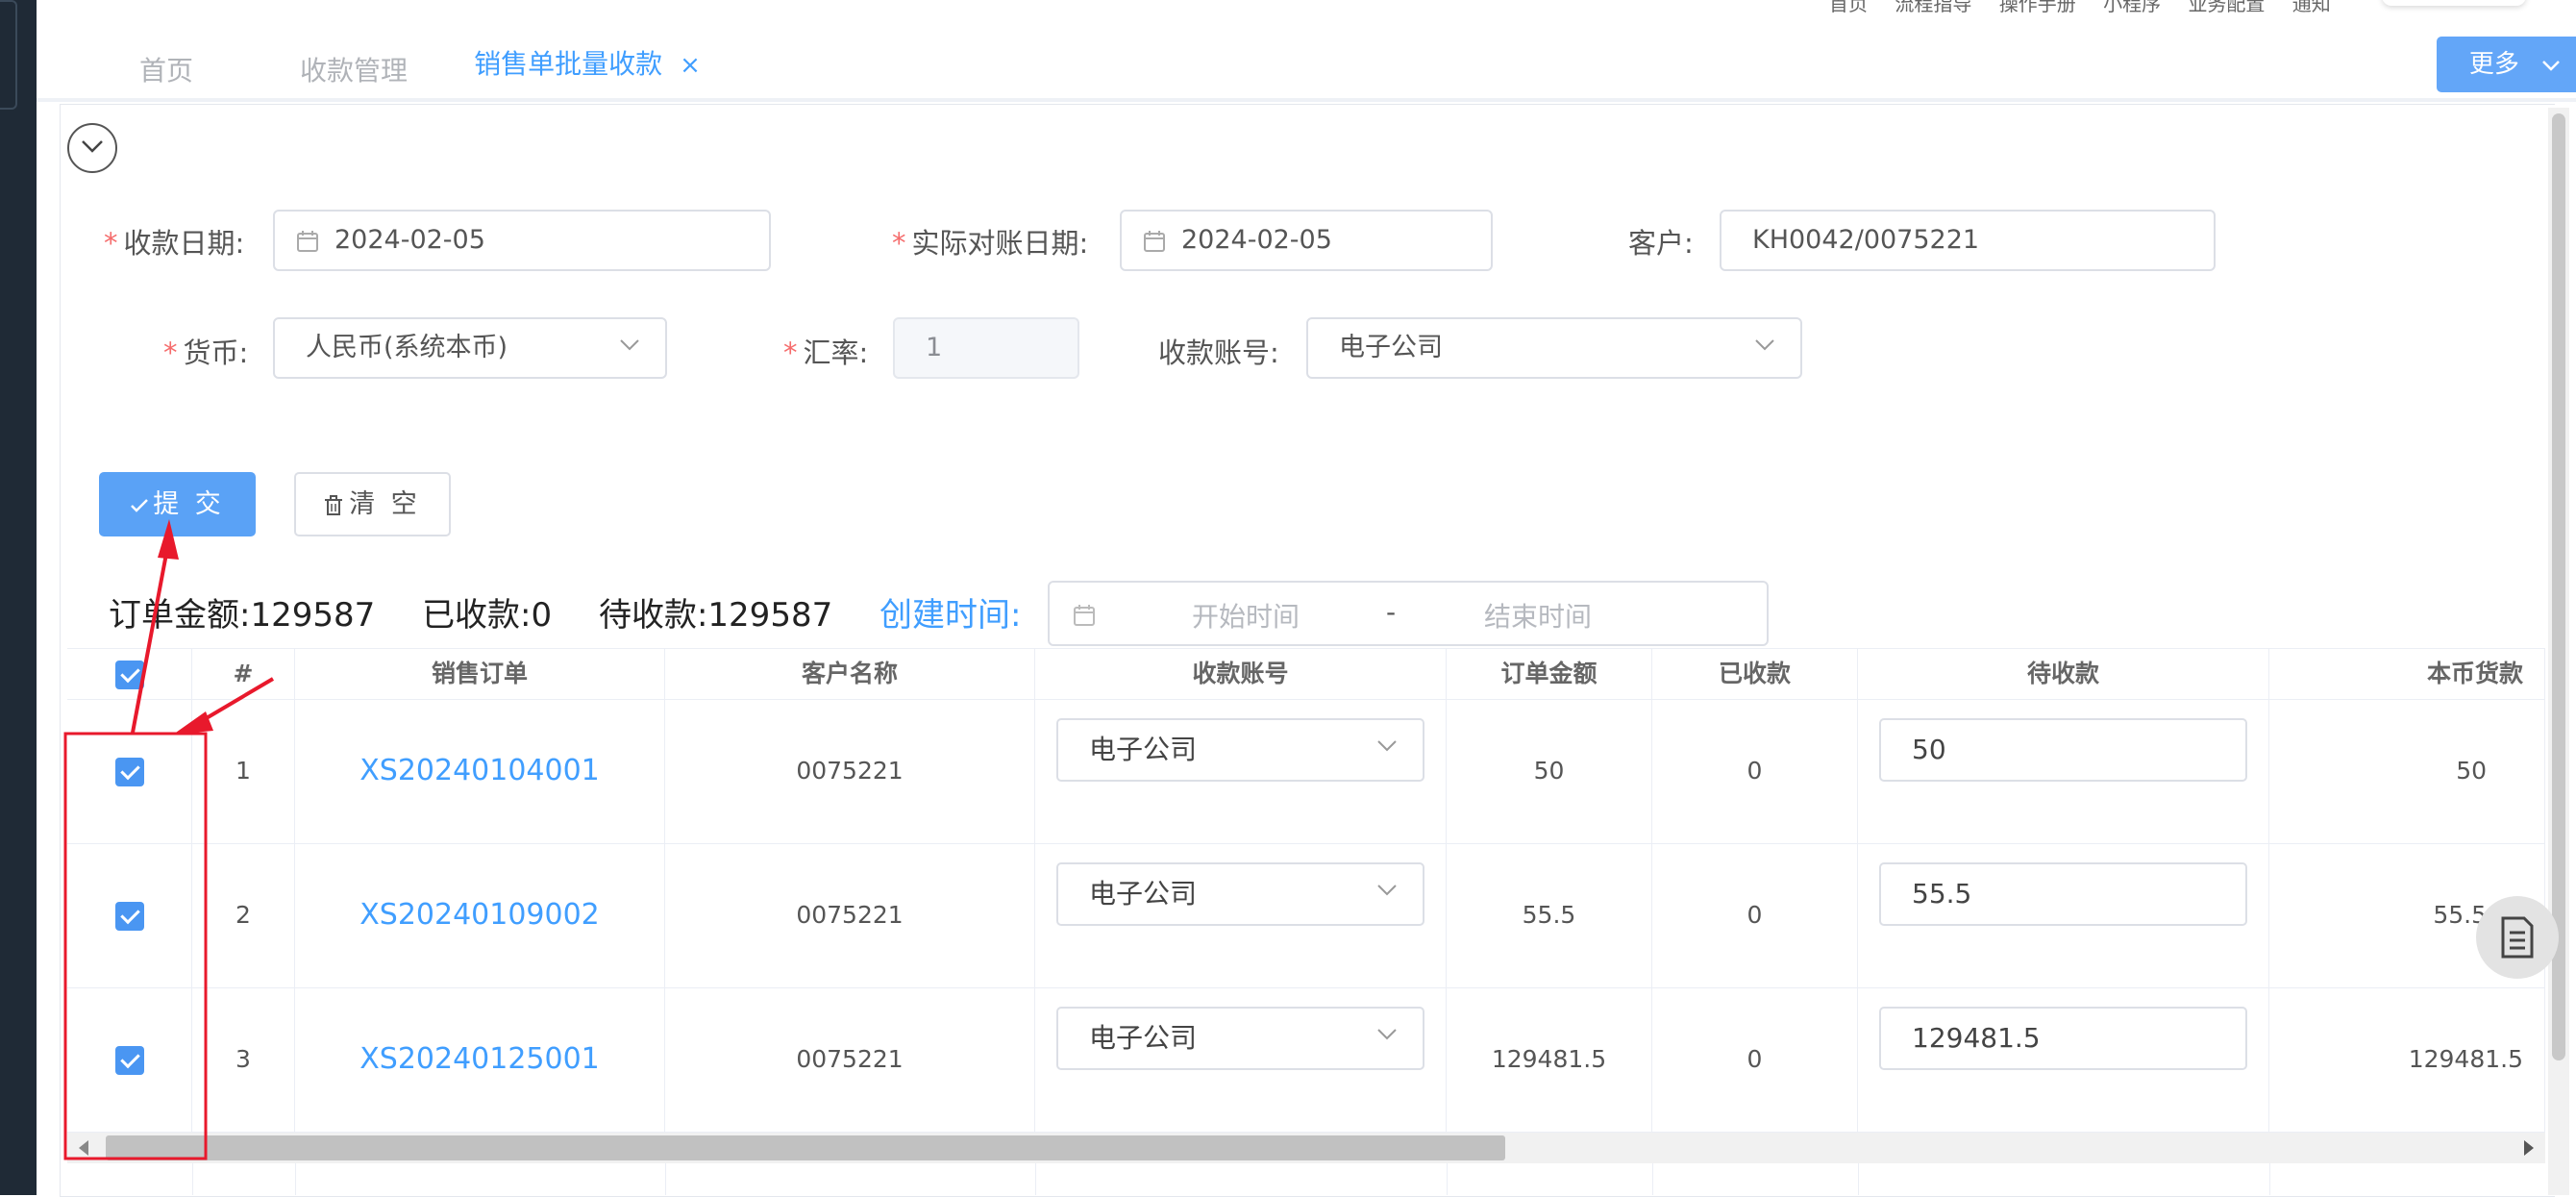 This screenshot has height=1197, width=2576. Describe the element at coordinates (1408, 613) in the screenshot. I see `created-time-range-picker: 开始时间 - 结束时间` at that location.